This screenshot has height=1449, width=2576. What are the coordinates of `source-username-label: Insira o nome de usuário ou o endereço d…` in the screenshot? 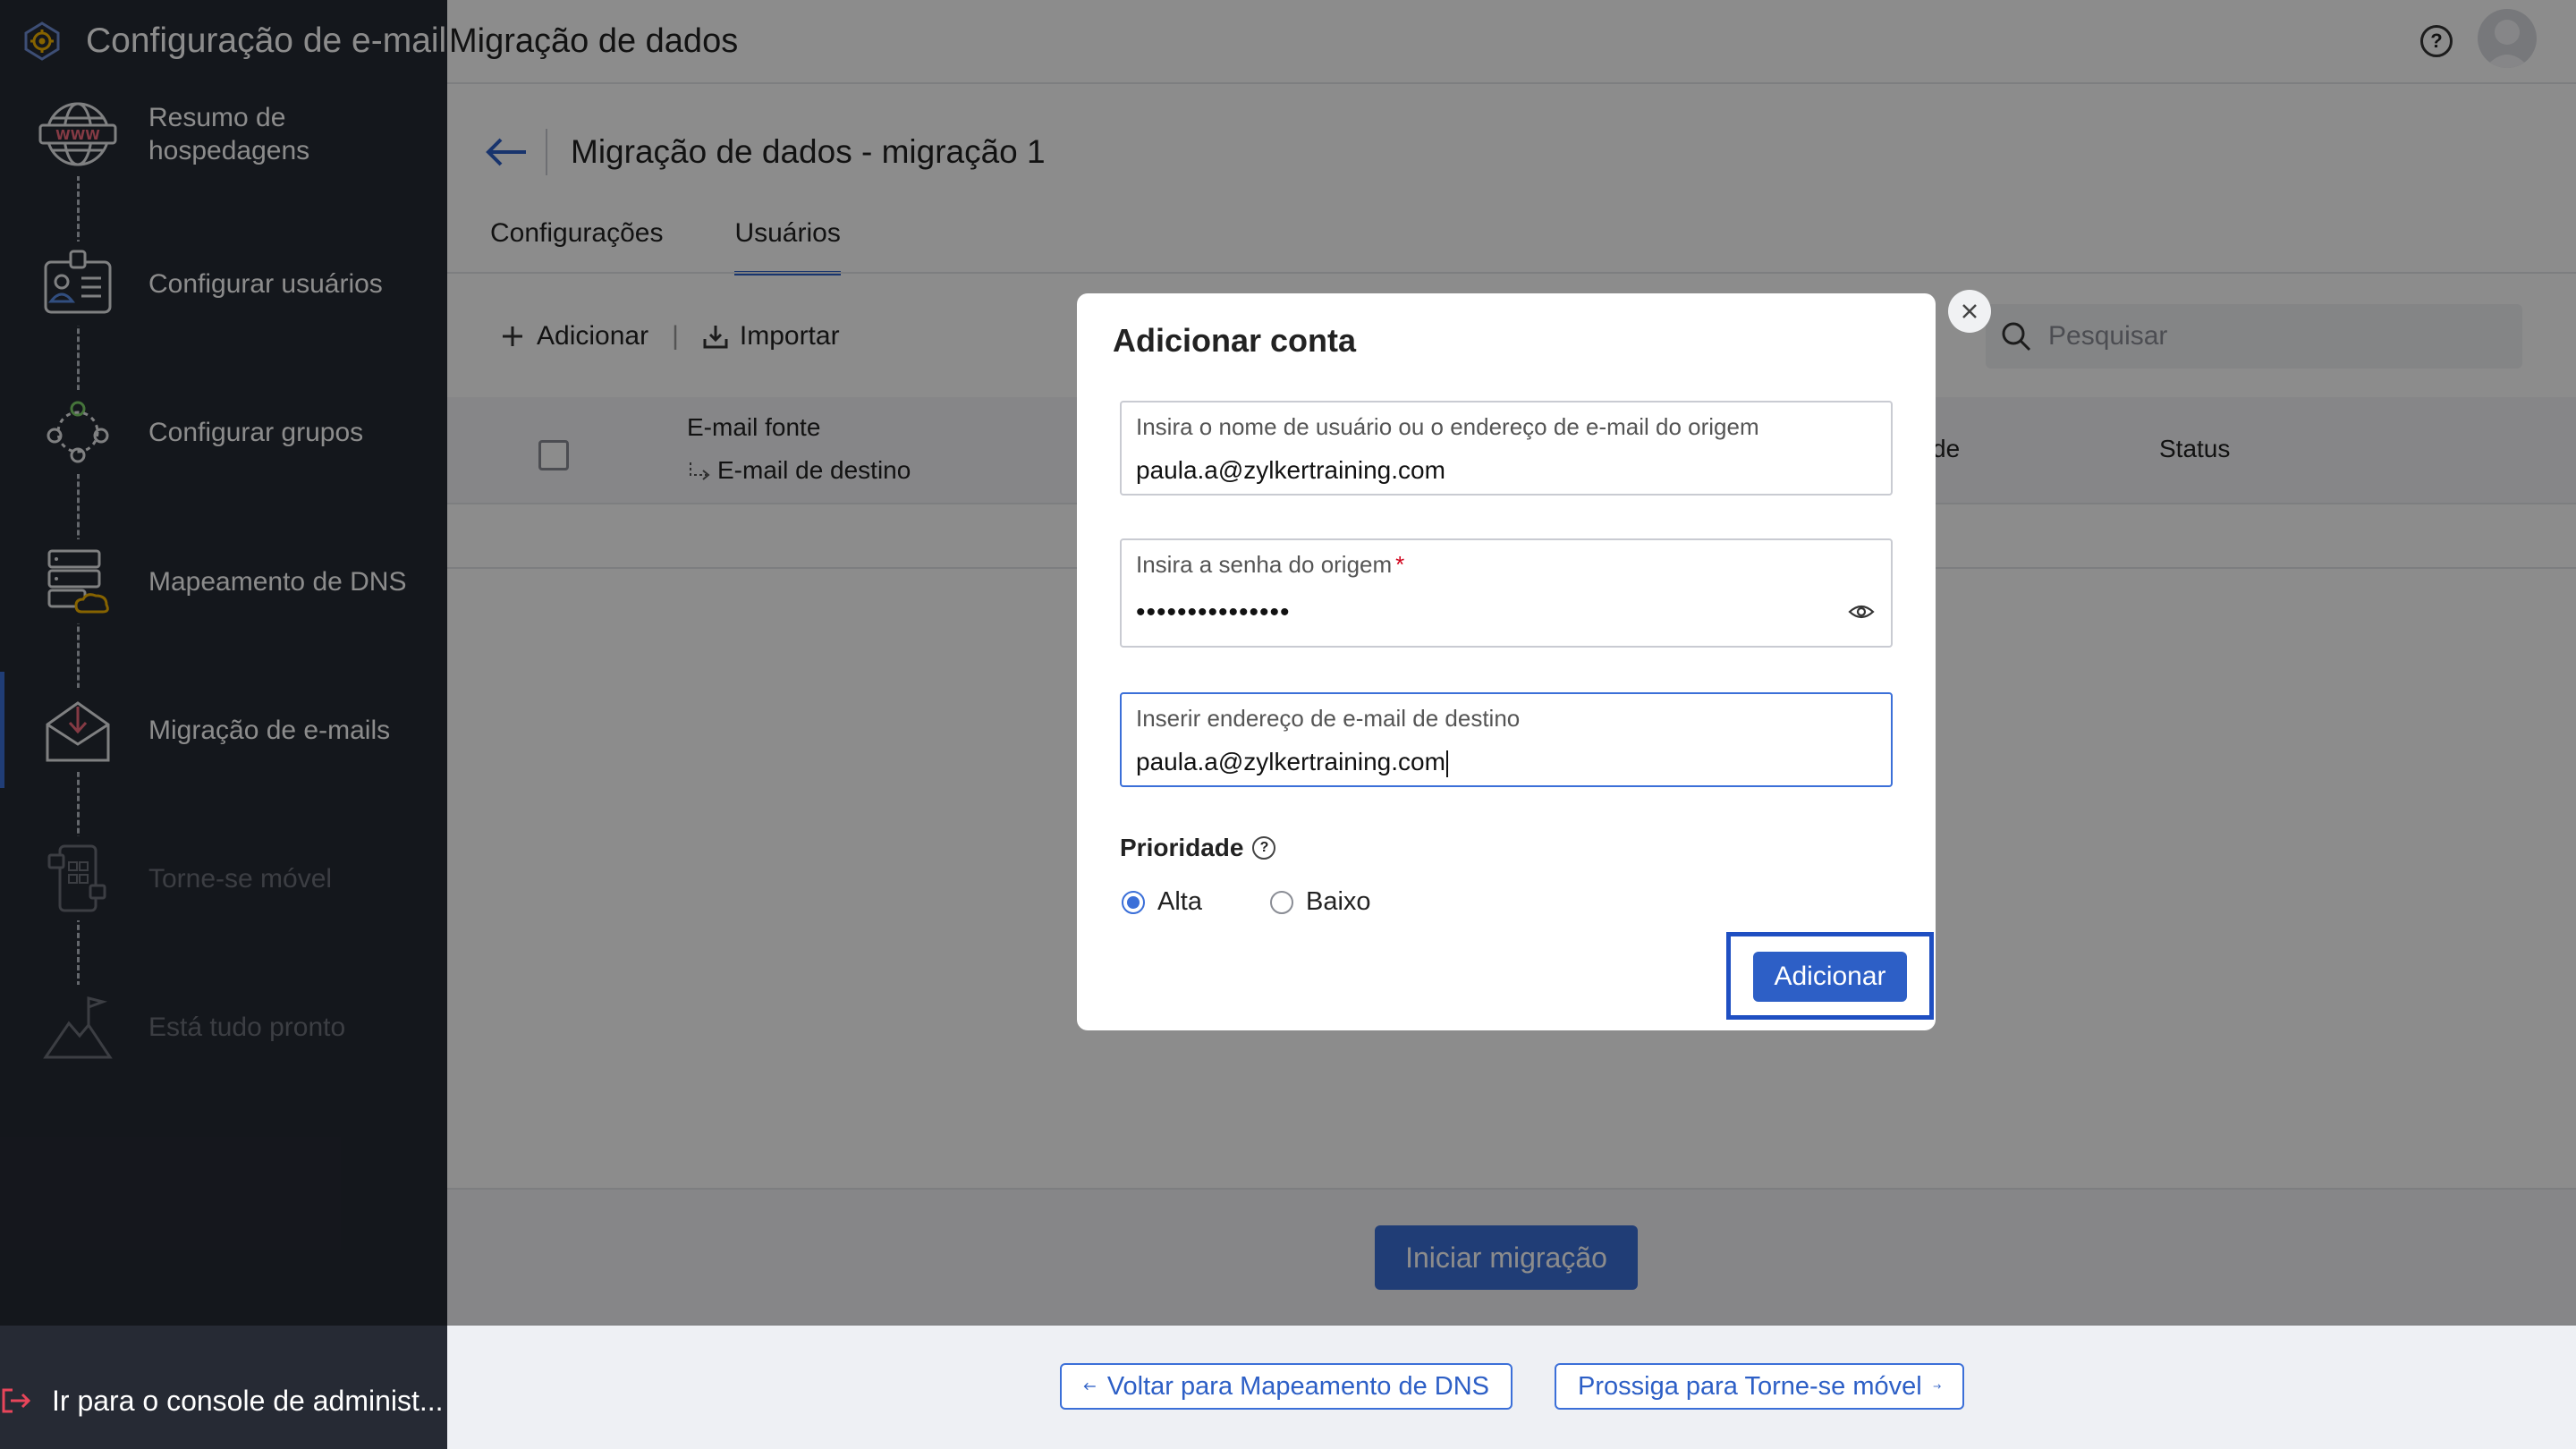 It's located at (1447, 426).